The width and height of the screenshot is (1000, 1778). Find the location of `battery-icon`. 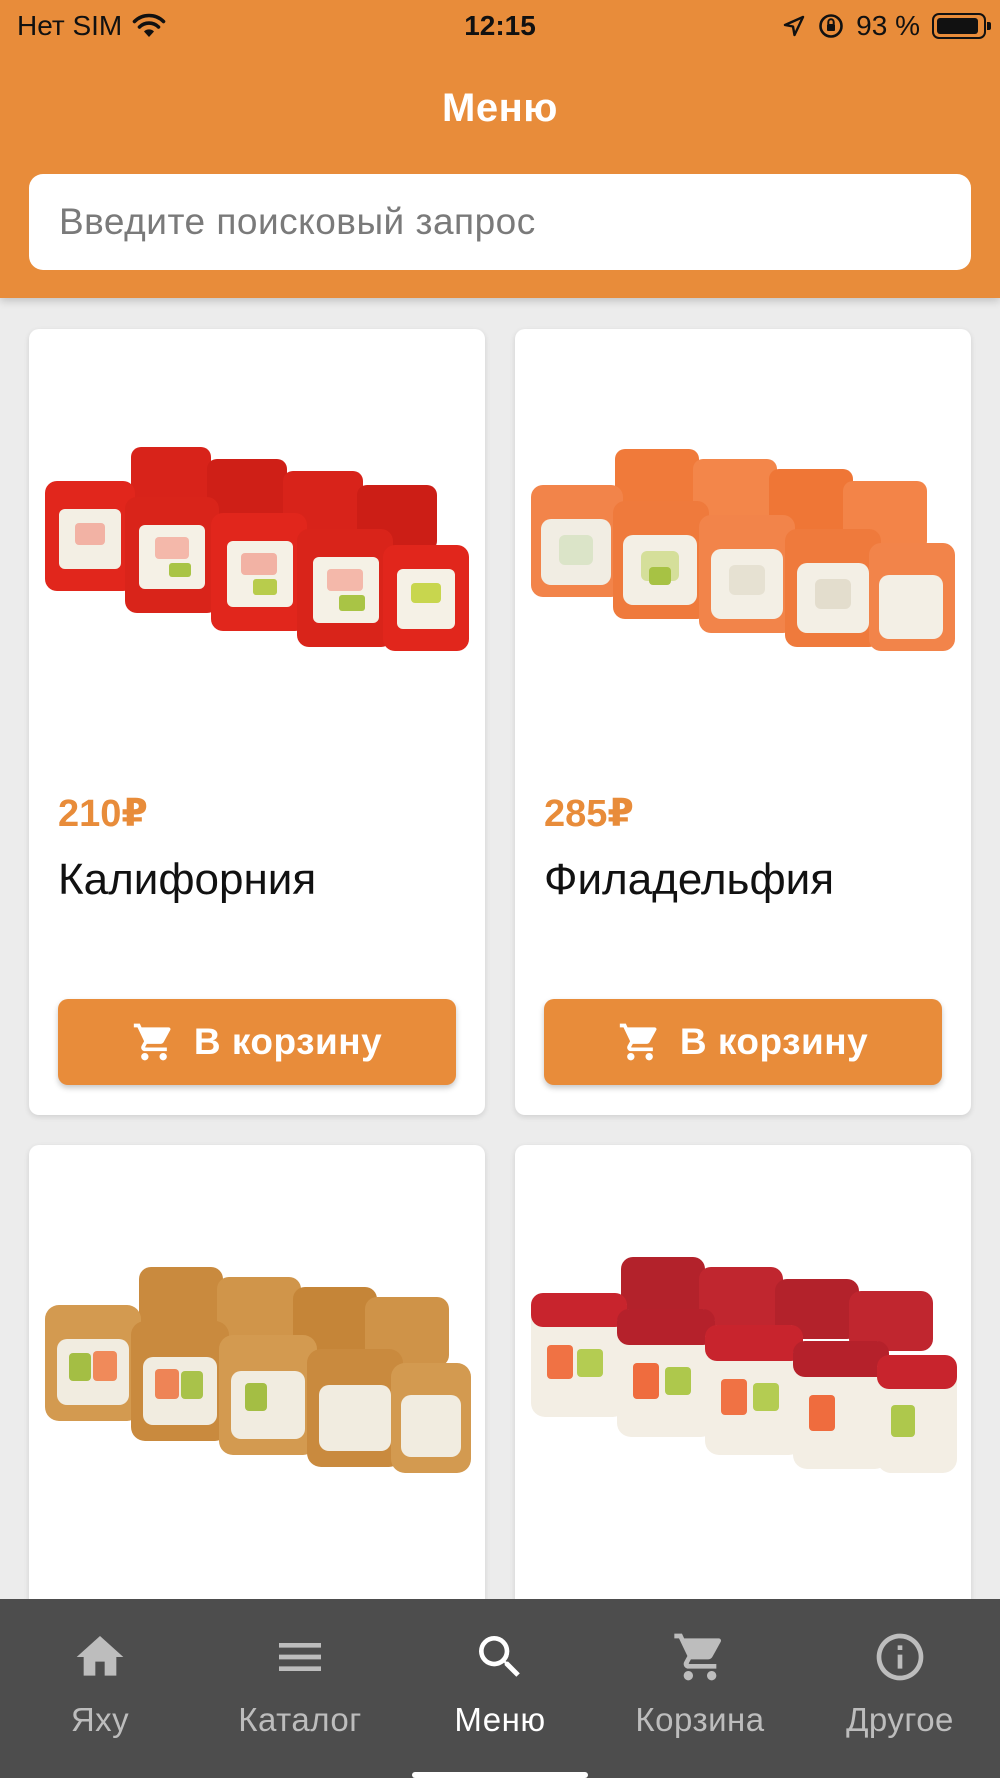

battery-icon is located at coordinates (961, 26).